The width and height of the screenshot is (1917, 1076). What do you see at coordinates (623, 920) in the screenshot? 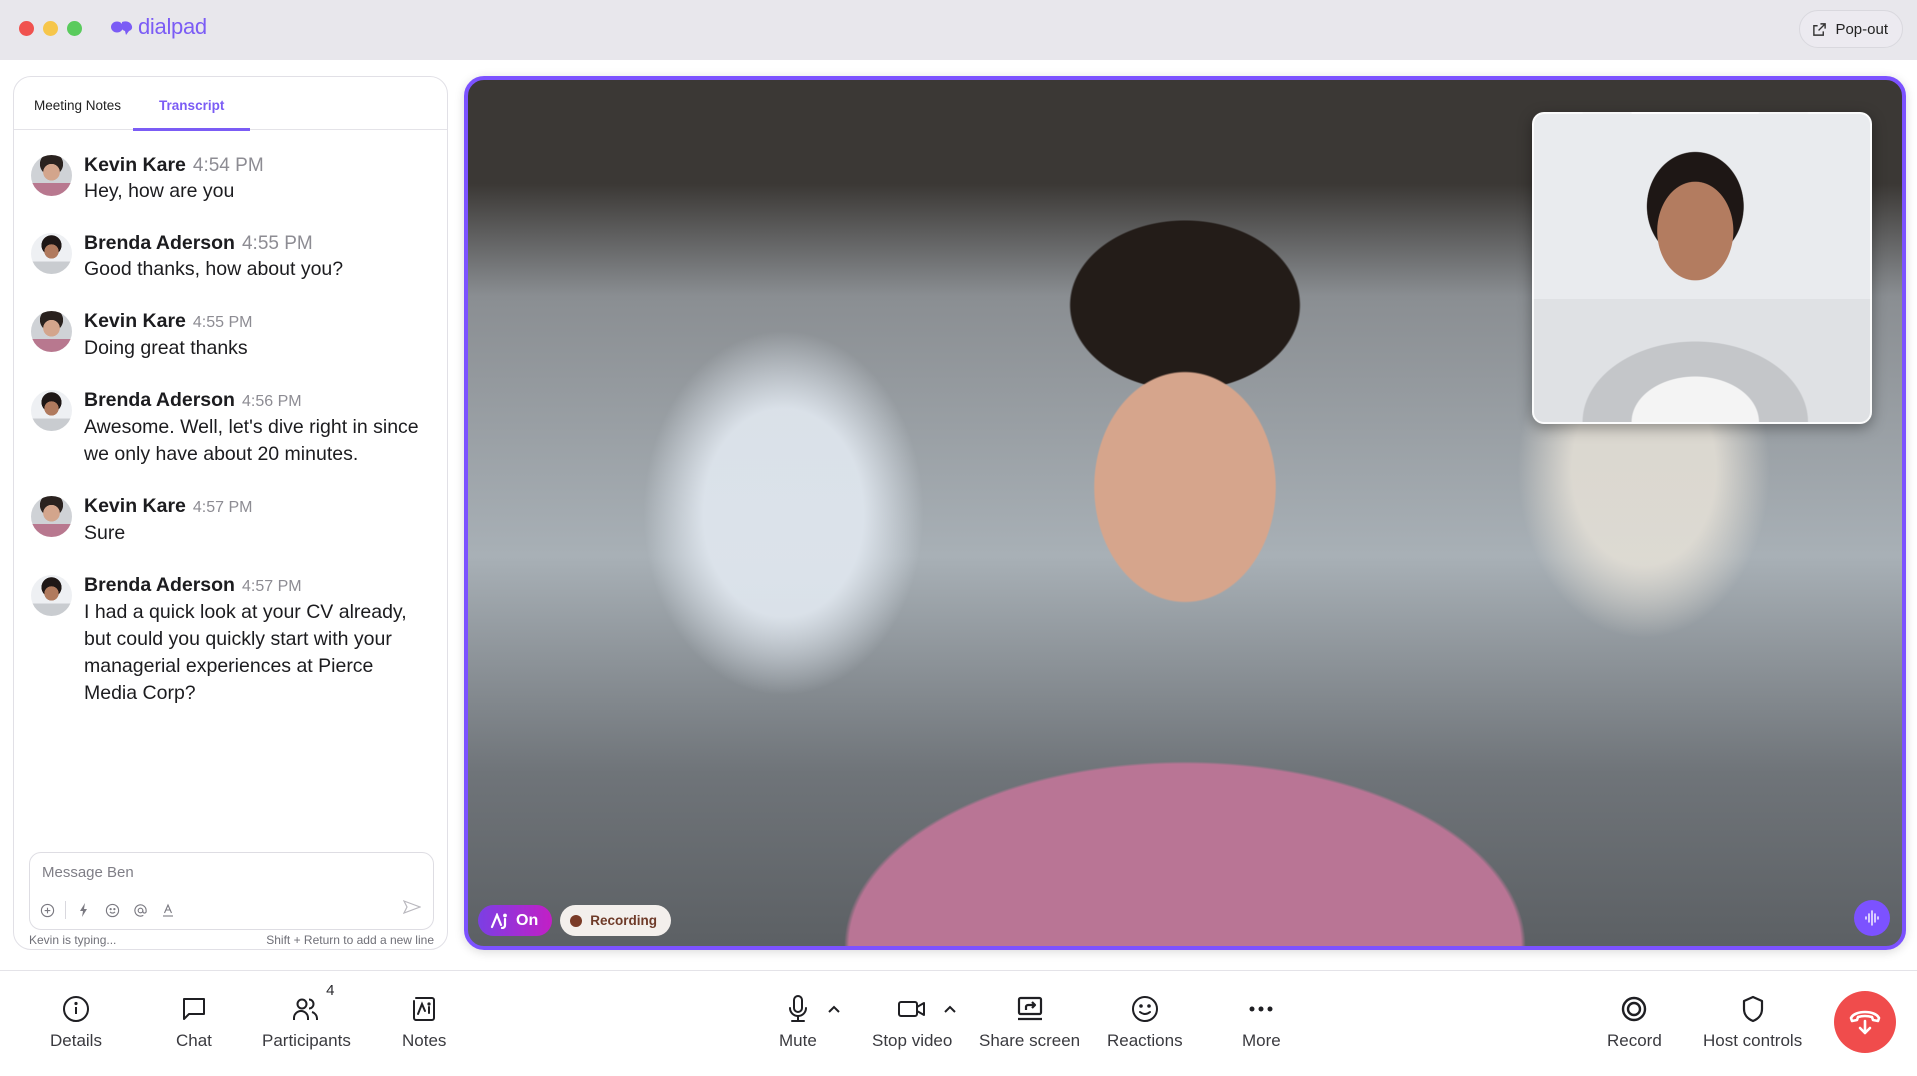
I see `recording-label: Recording` at bounding box center [623, 920].